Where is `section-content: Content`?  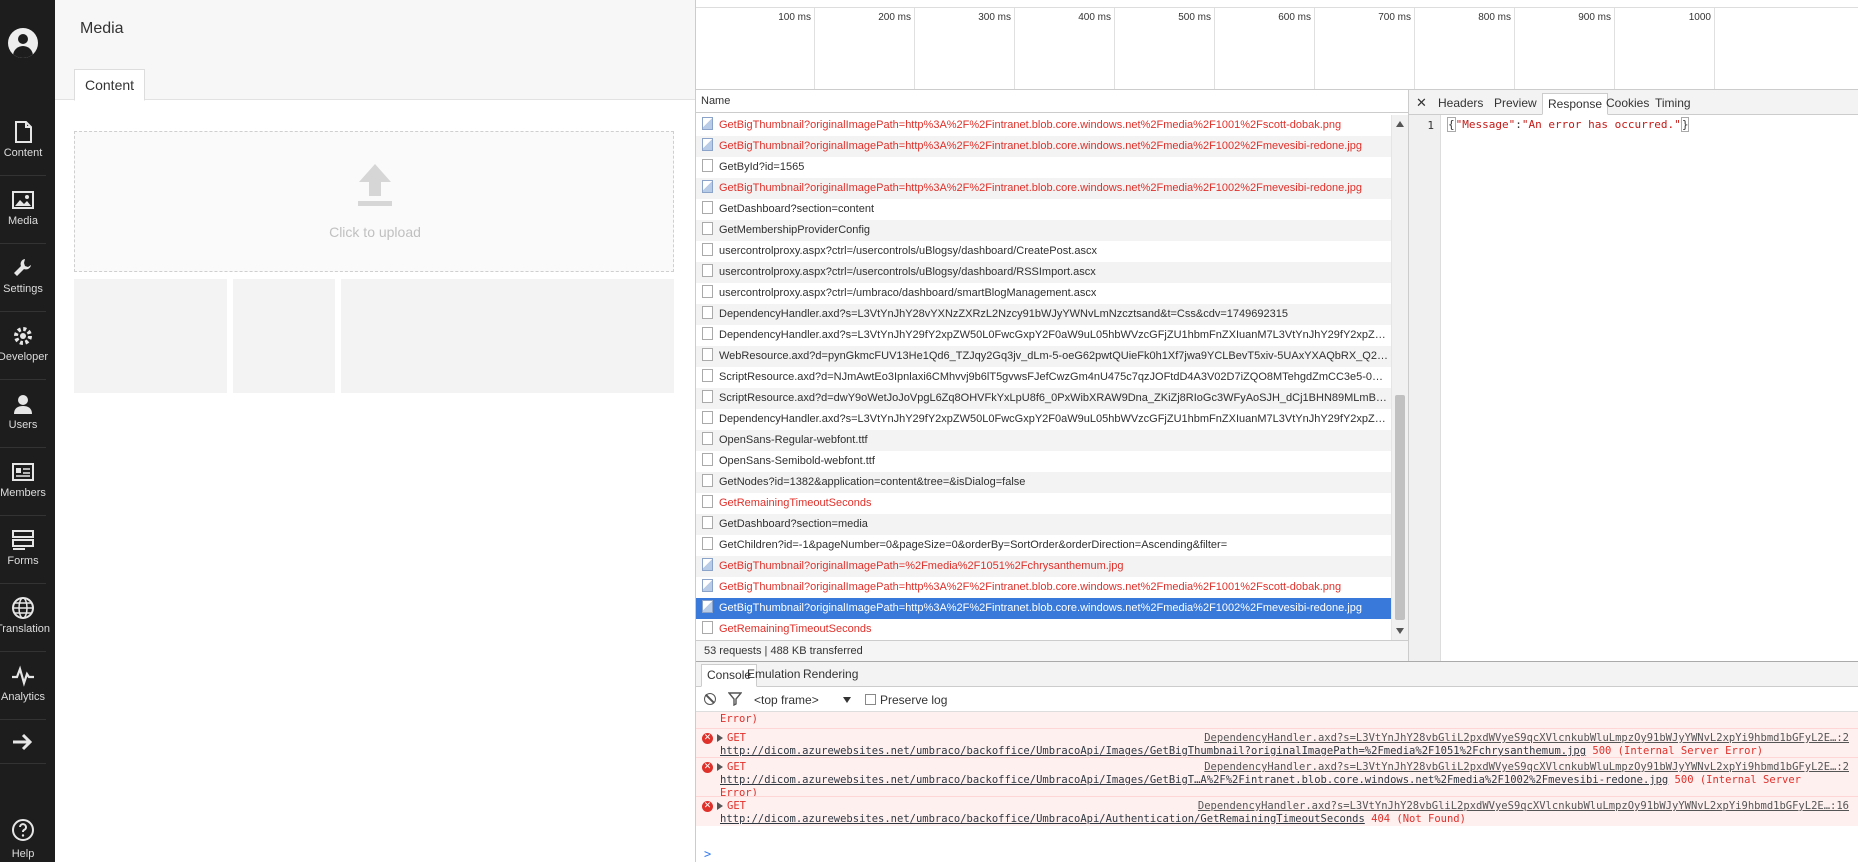 section-content: Content is located at coordinates (23, 143).